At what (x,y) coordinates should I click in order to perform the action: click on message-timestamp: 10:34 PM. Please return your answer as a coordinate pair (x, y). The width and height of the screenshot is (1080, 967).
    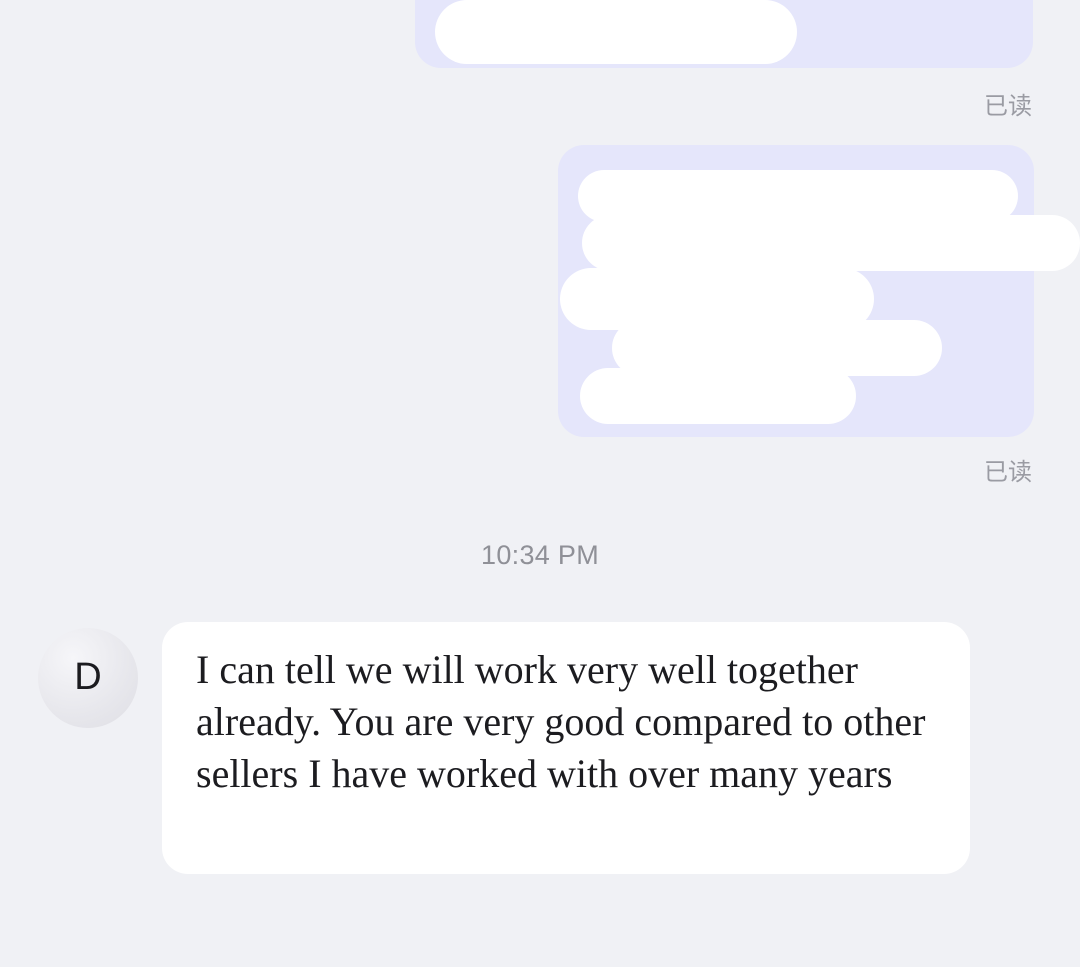
    Looking at the image, I should click on (540, 555).